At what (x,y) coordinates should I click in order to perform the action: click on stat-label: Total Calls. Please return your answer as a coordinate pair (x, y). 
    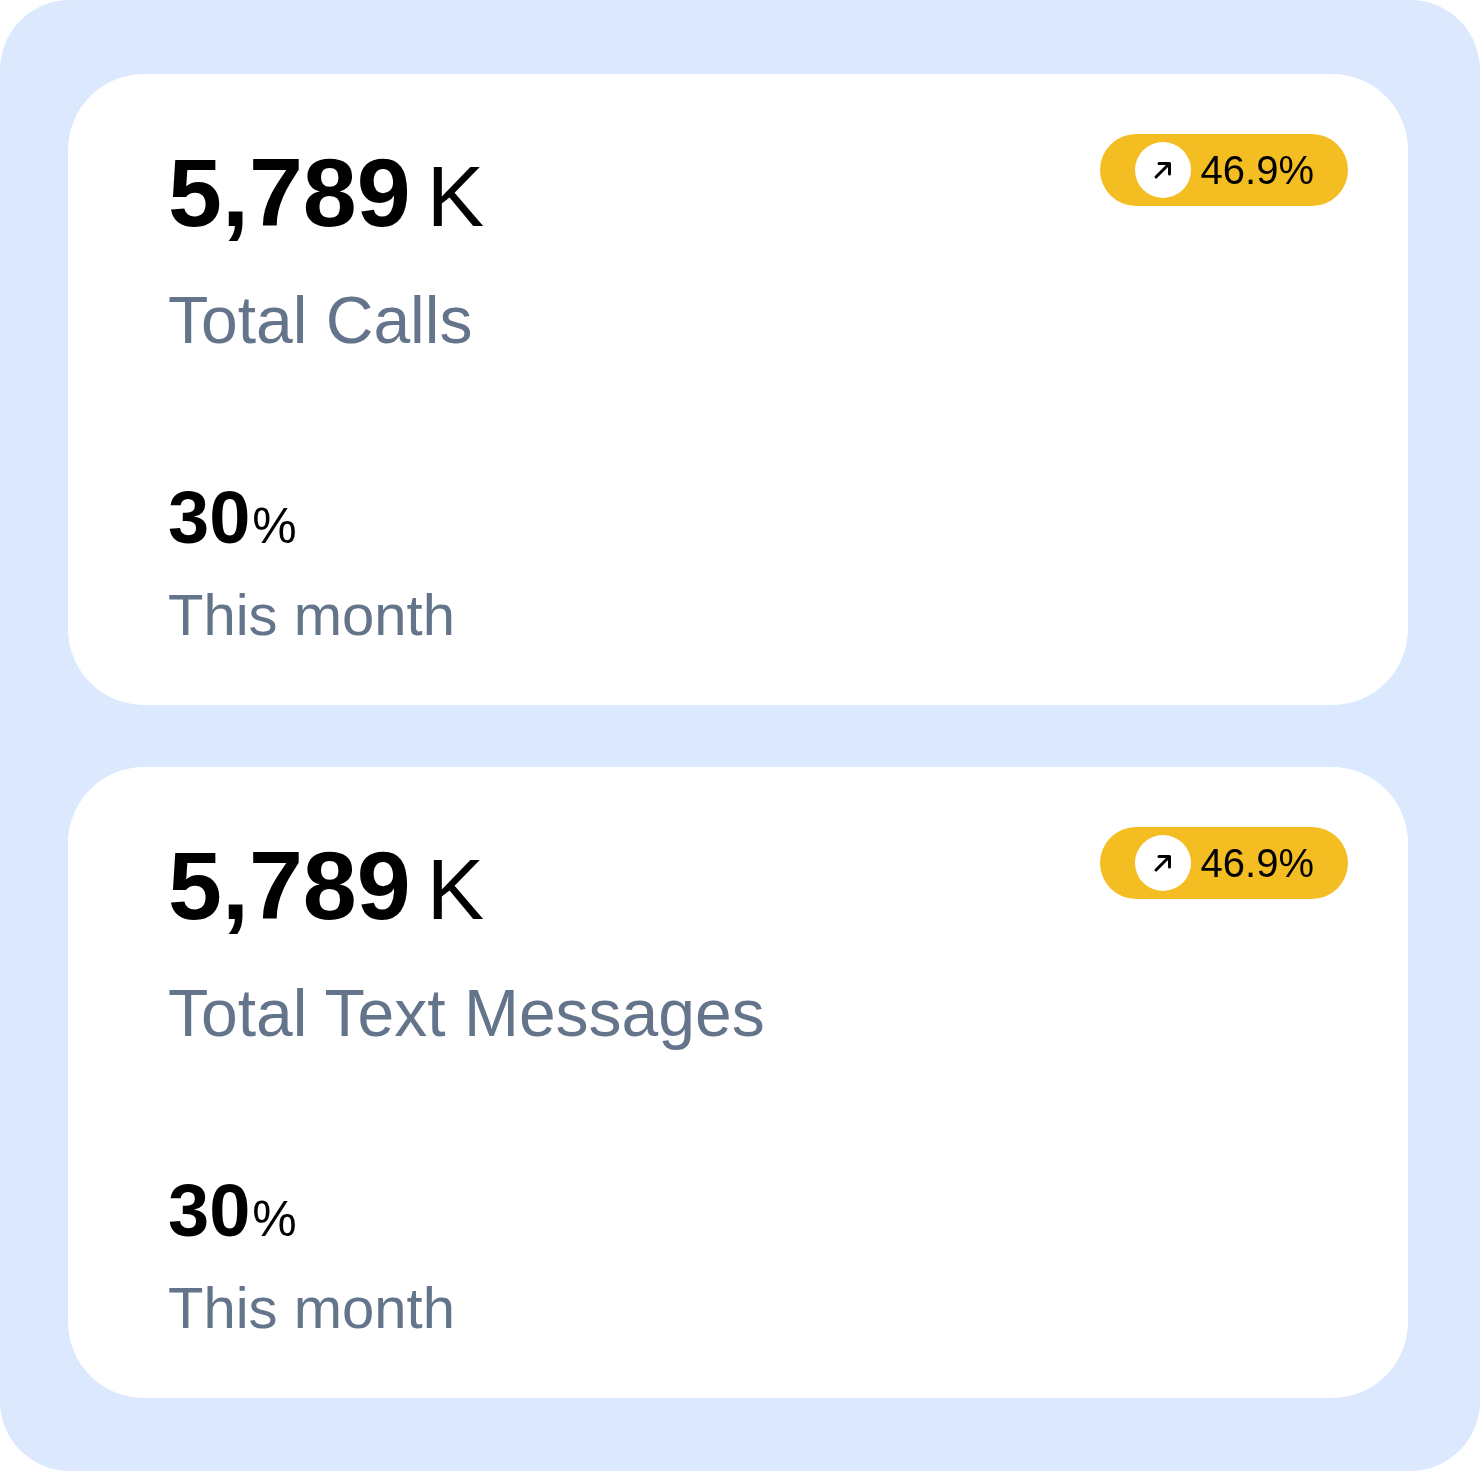
    Looking at the image, I should click on (320, 320).